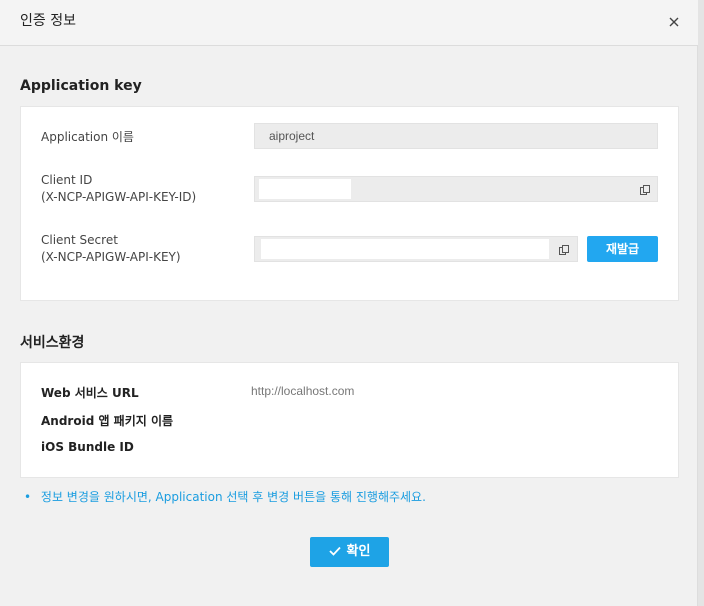 Image resolution: width=704 pixels, height=606 pixels. I want to click on confirm-button: 확인, so click(349, 552).